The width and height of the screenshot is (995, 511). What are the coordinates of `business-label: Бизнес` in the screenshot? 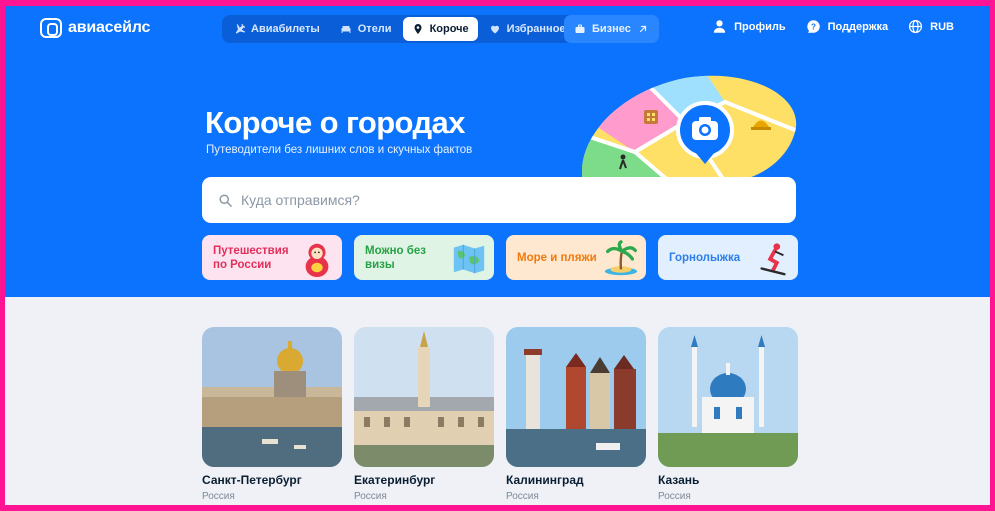 It's located at (611, 29).